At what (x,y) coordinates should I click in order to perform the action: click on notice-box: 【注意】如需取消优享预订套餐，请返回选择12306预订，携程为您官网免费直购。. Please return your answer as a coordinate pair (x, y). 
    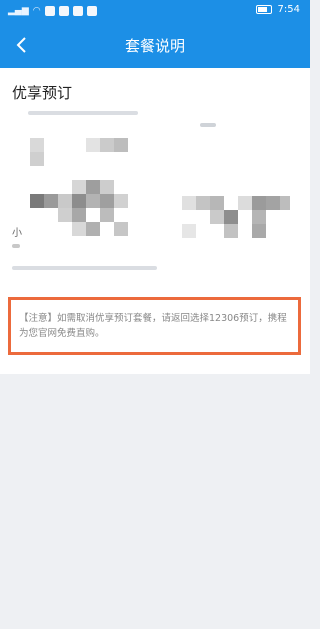
    Looking at the image, I should click on (154, 326).